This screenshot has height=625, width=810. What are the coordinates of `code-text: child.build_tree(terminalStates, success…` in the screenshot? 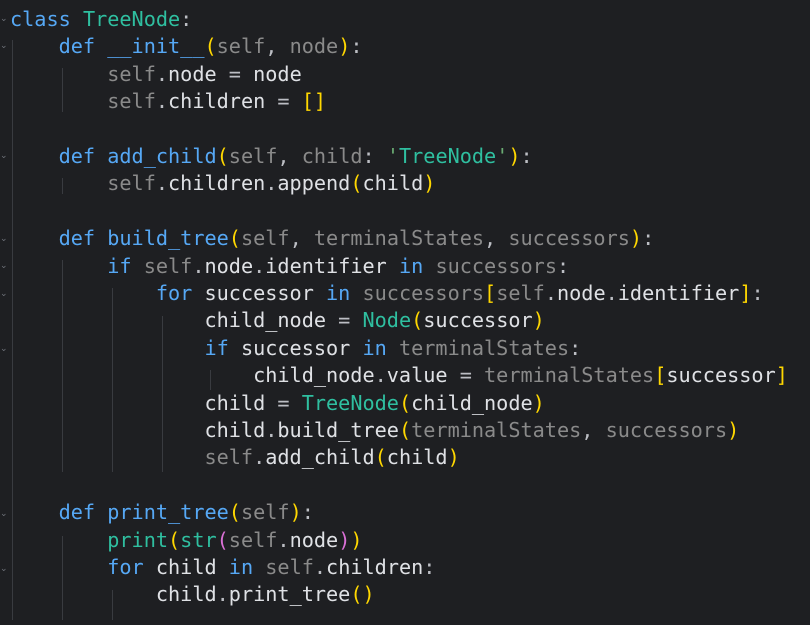 It's located at (472, 430).